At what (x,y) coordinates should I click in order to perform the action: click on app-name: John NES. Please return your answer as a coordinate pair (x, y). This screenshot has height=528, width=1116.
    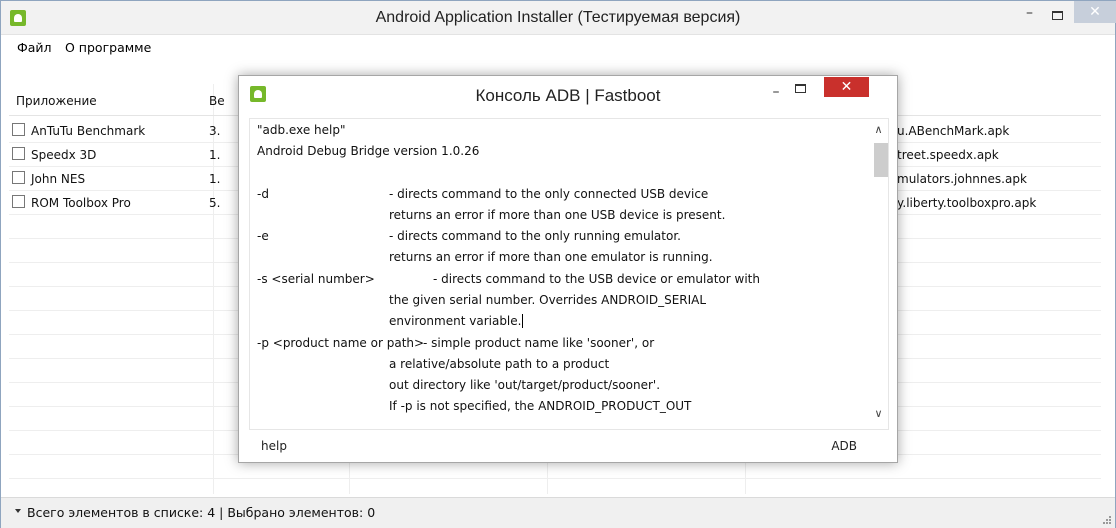
    Looking at the image, I should click on (58, 179).